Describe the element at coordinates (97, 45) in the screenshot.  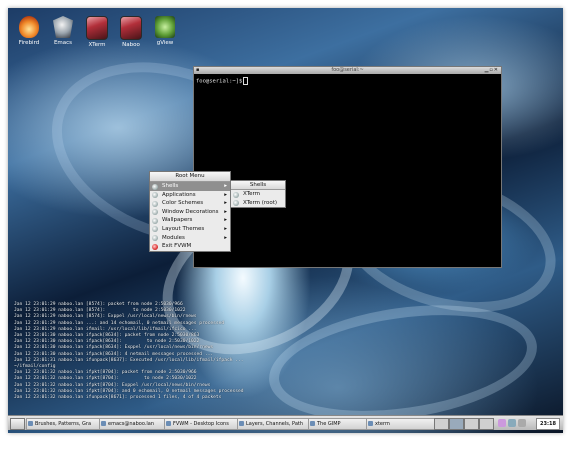
I see `desktop-icon-label: XTerm` at that location.